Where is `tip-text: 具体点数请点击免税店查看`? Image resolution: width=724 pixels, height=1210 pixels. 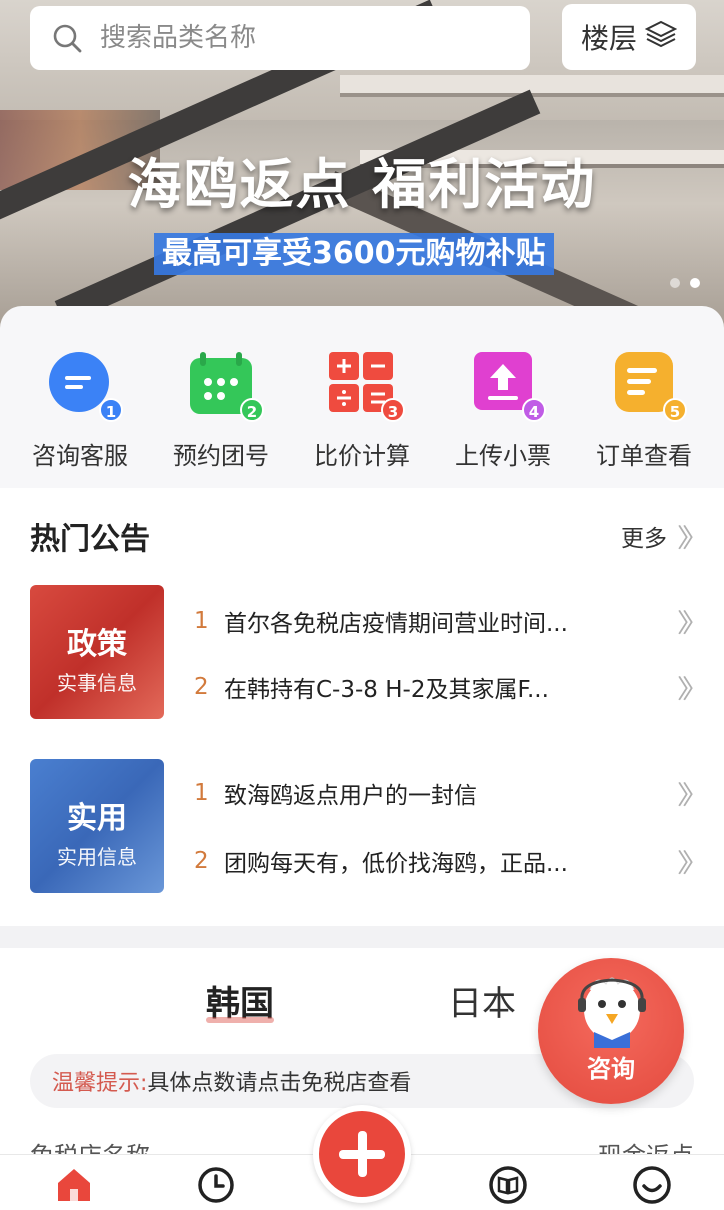
tip-text: 具体点数请点击免税店查看 is located at coordinates (279, 1083).